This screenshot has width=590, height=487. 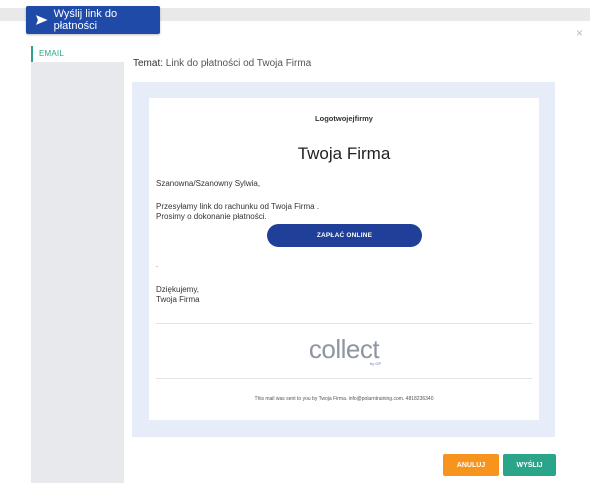 I want to click on subject-label: Temat:, so click(x=148, y=63).